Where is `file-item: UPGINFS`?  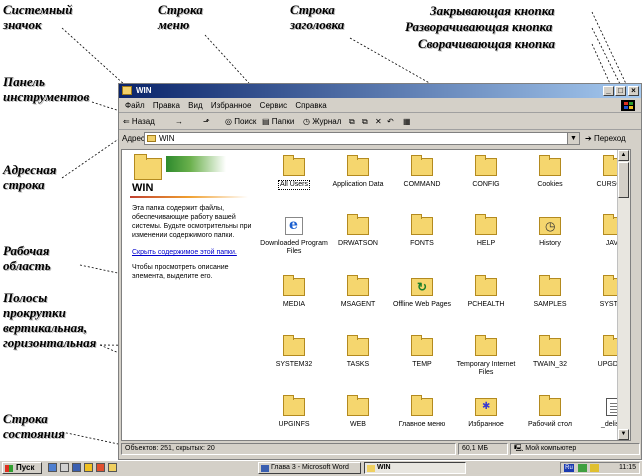 file-item: UPGINFS is located at coordinates (294, 412).